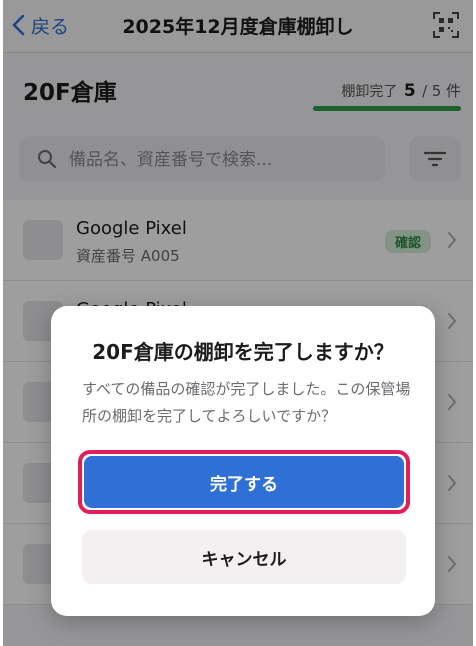  What do you see at coordinates (243, 352) in the screenshot?
I see `dialog-title: 20F倉庫の棚卸を完了しますか？` at bounding box center [243, 352].